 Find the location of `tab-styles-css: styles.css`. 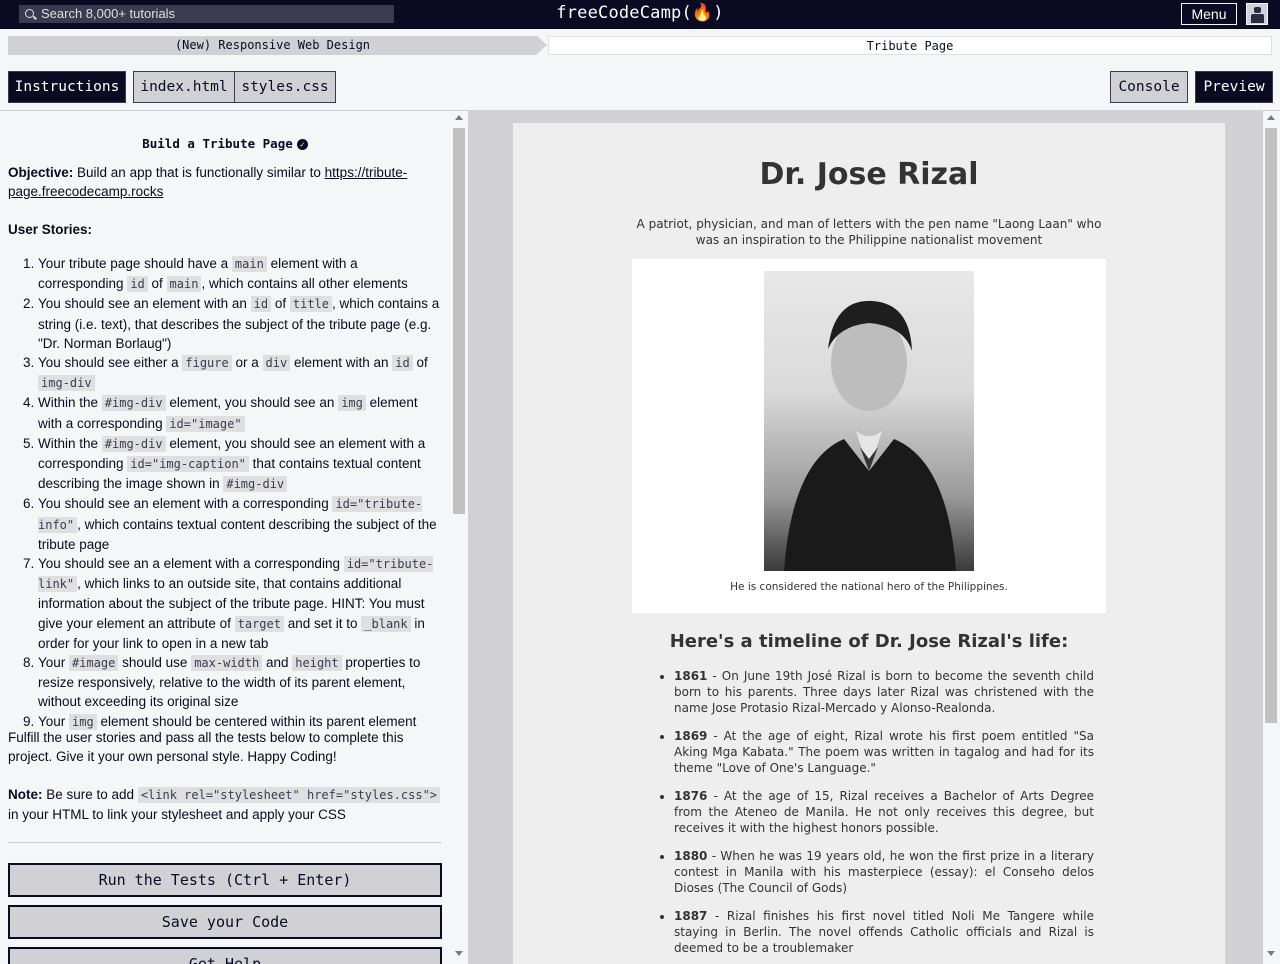

tab-styles-css: styles.css is located at coordinates (285, 87).